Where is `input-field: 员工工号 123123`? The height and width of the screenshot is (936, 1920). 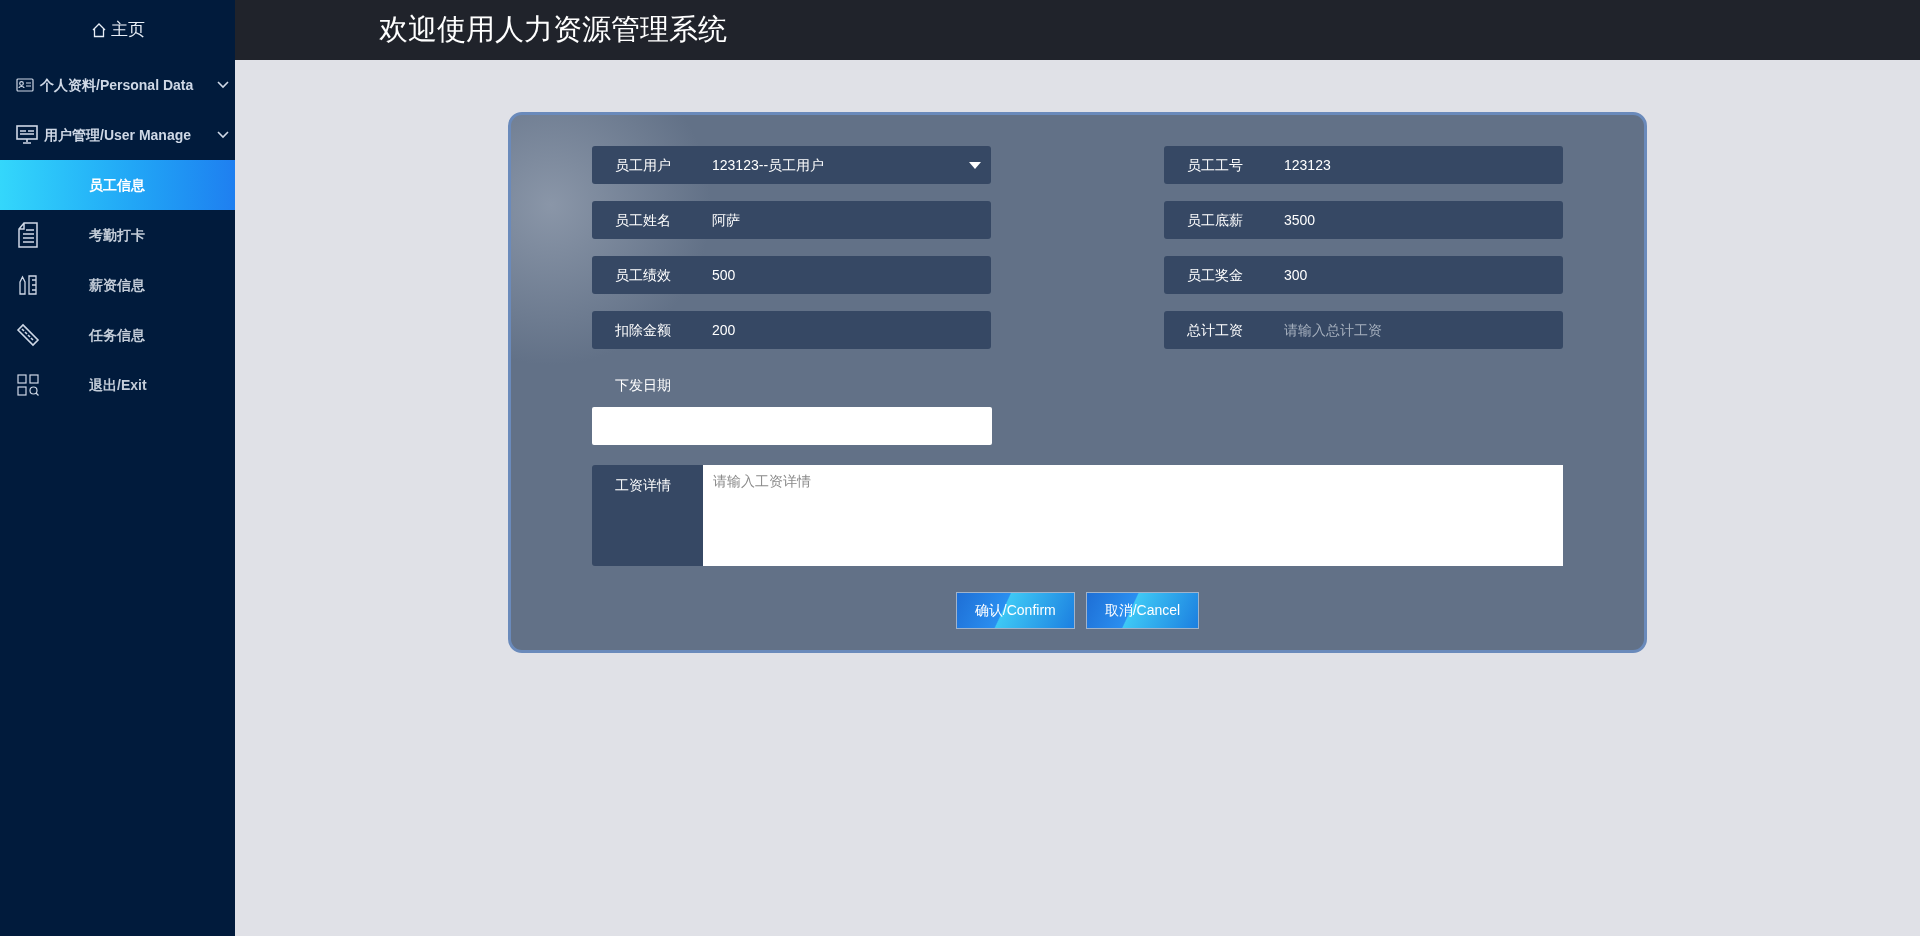 input-field: 员工工号 123123 is located at coordinates (1363, 165).